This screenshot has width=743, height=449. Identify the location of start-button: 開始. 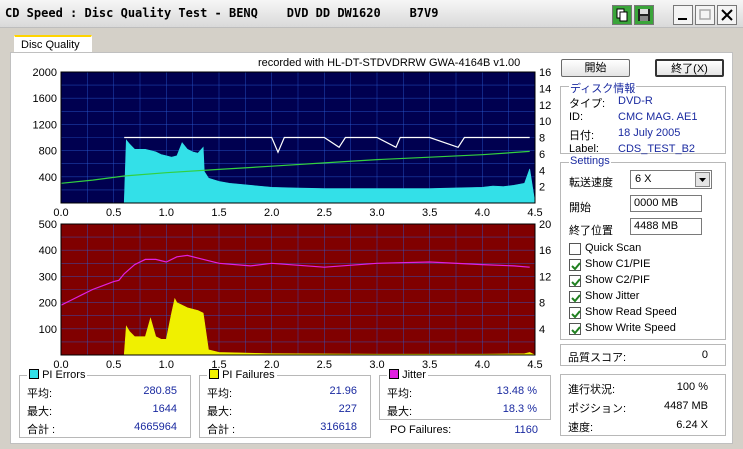
(595, 68).